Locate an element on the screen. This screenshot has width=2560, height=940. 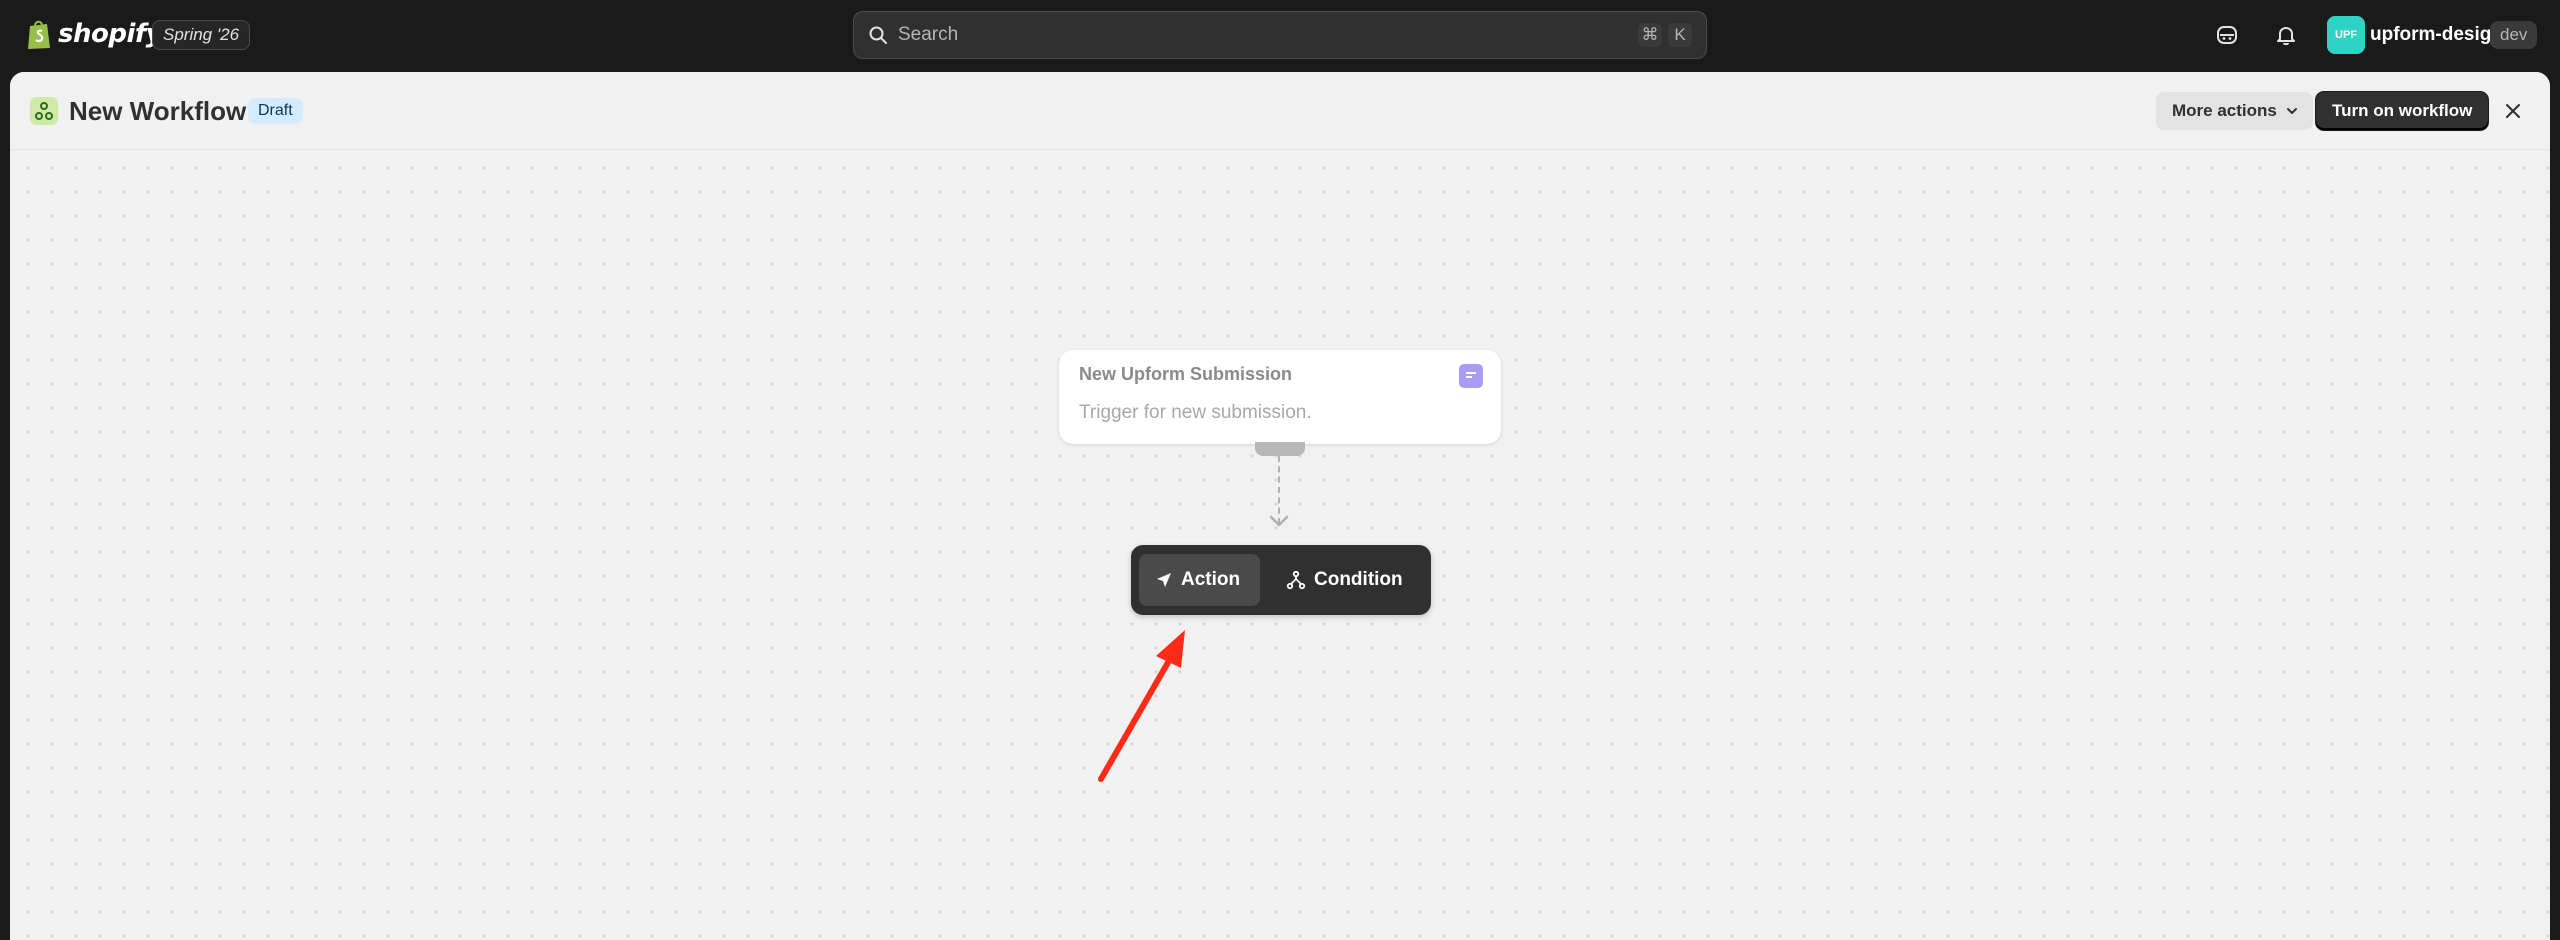
close-icon is located at coordinates (2513, 111).